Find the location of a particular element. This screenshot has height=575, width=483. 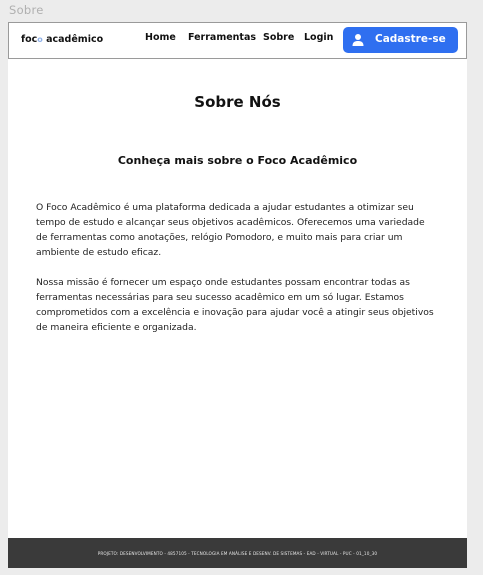

user-icon is located at coordinates (358, 40).